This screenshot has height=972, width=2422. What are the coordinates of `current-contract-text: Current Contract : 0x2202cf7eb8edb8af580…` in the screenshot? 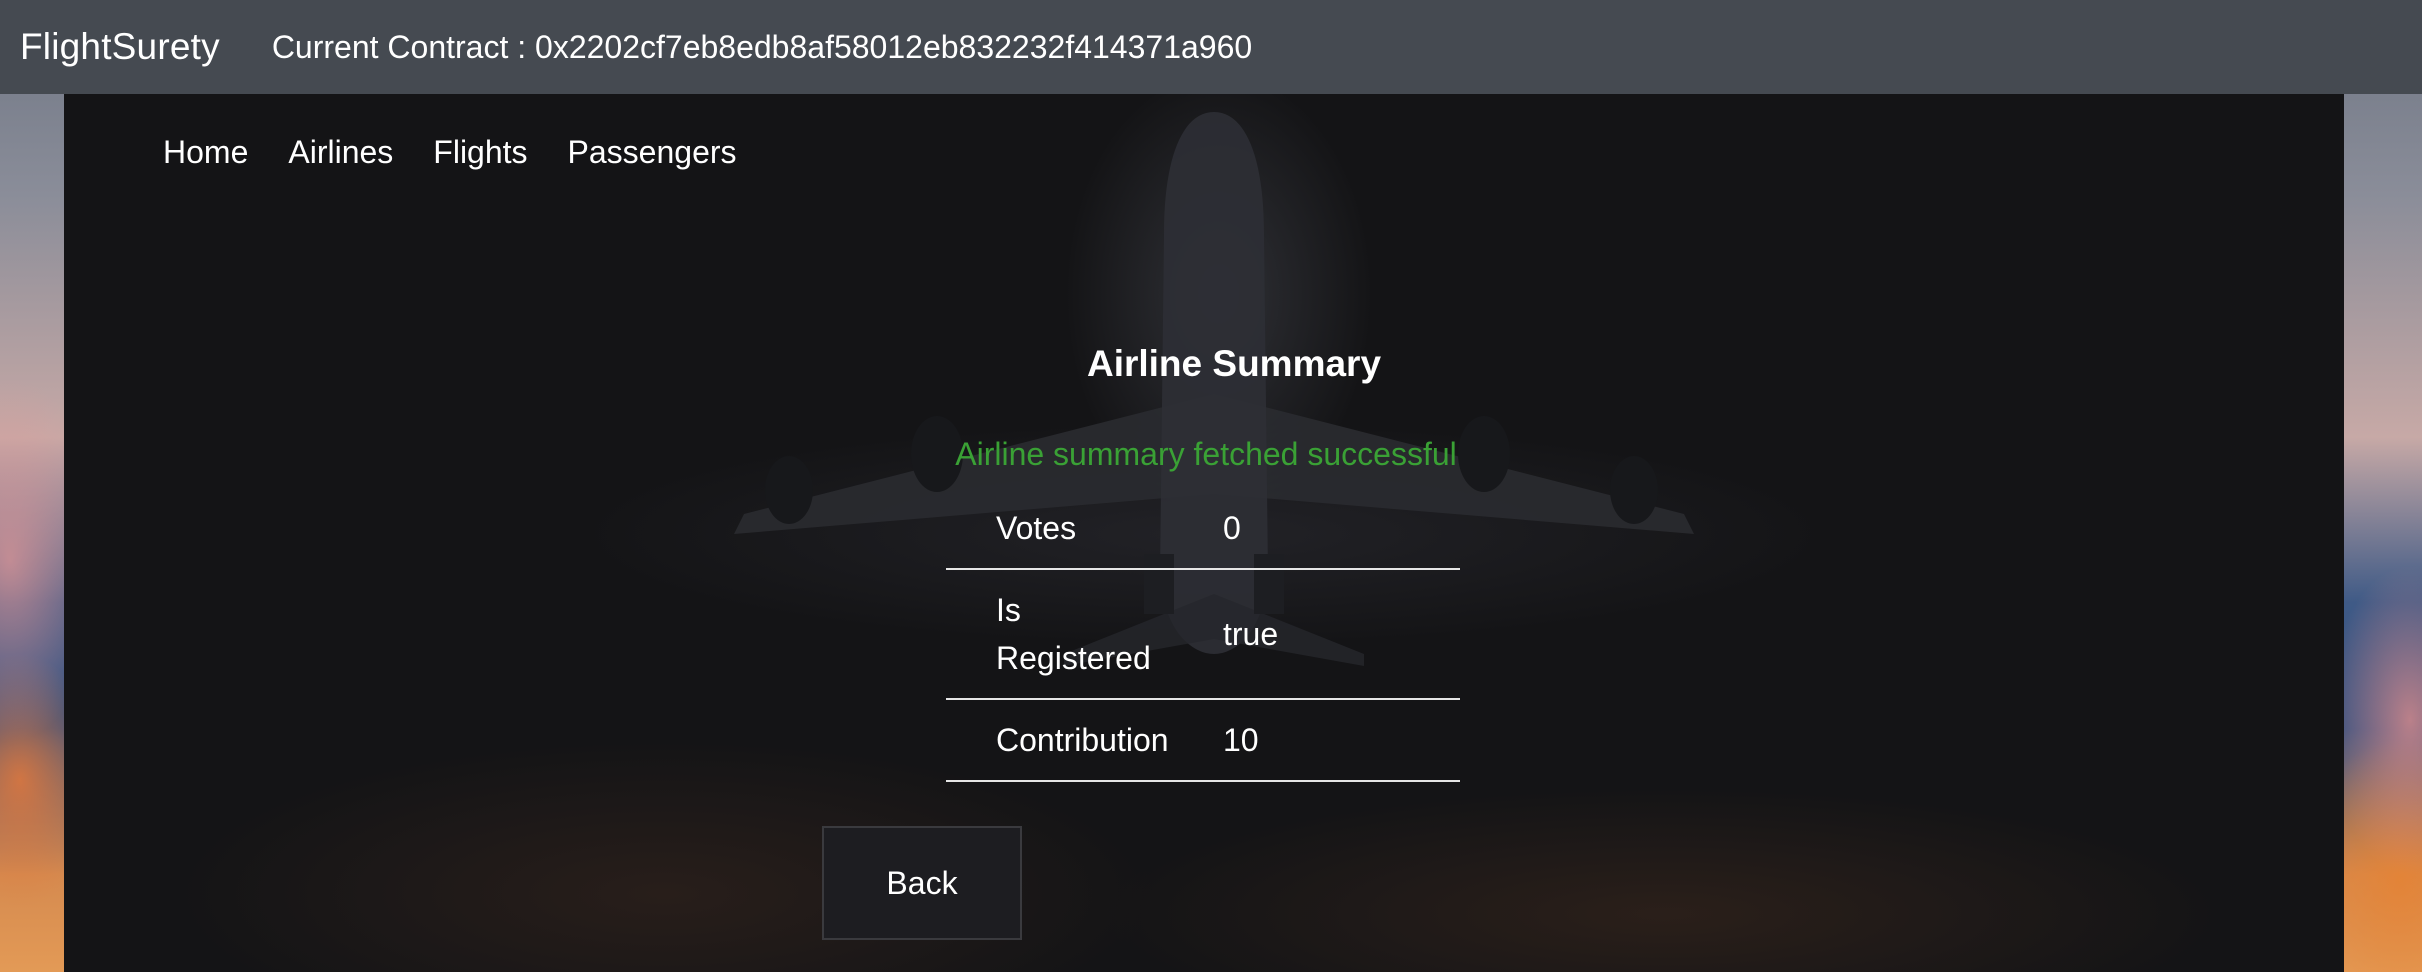 It's located at (762, 46).